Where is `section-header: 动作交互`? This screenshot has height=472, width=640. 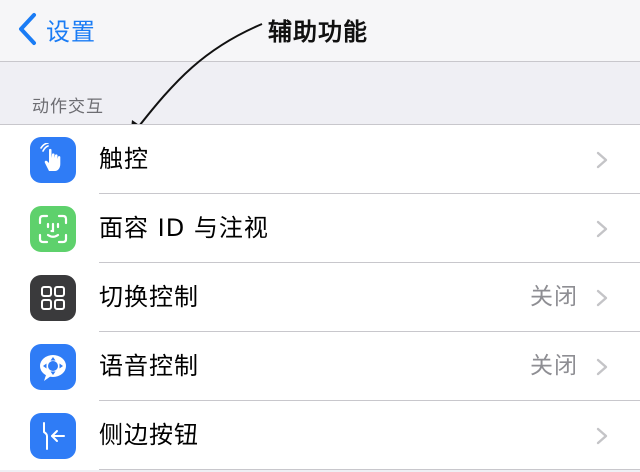
section-header: 动作交互 is located at coordinates (68, 107).